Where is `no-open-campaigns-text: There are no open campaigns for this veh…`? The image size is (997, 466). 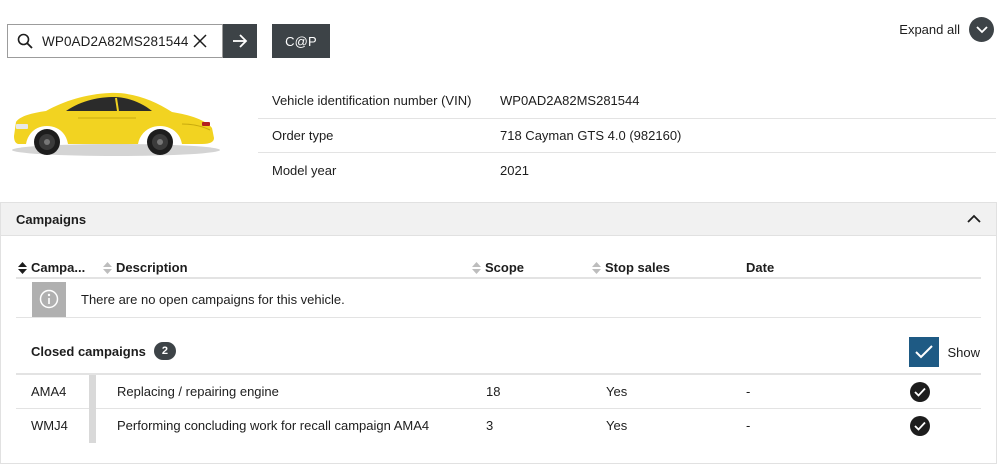
no-open-campaigns-text: There are no open campaigns for this veh… is located at coordinates (213, 299).